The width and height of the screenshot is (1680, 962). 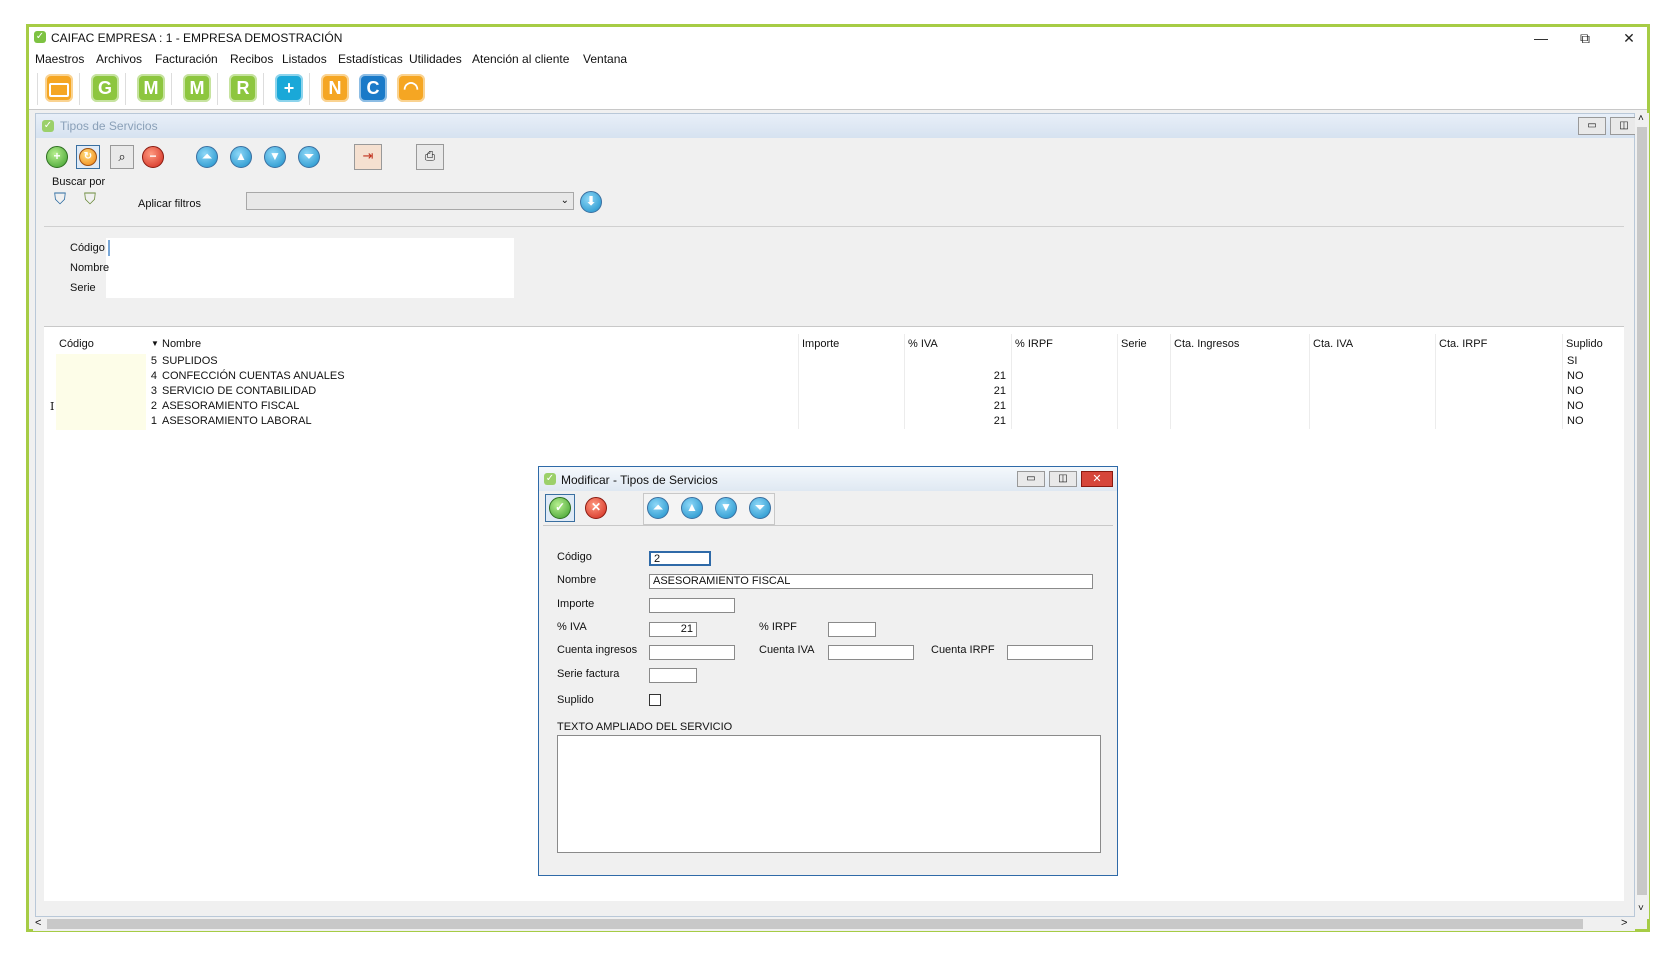 What do you see at coordinates (169, 204) in the screenshot?
I see `aplicar-filtros-label: Aplicar filtros` at bounding box center [169, 204].